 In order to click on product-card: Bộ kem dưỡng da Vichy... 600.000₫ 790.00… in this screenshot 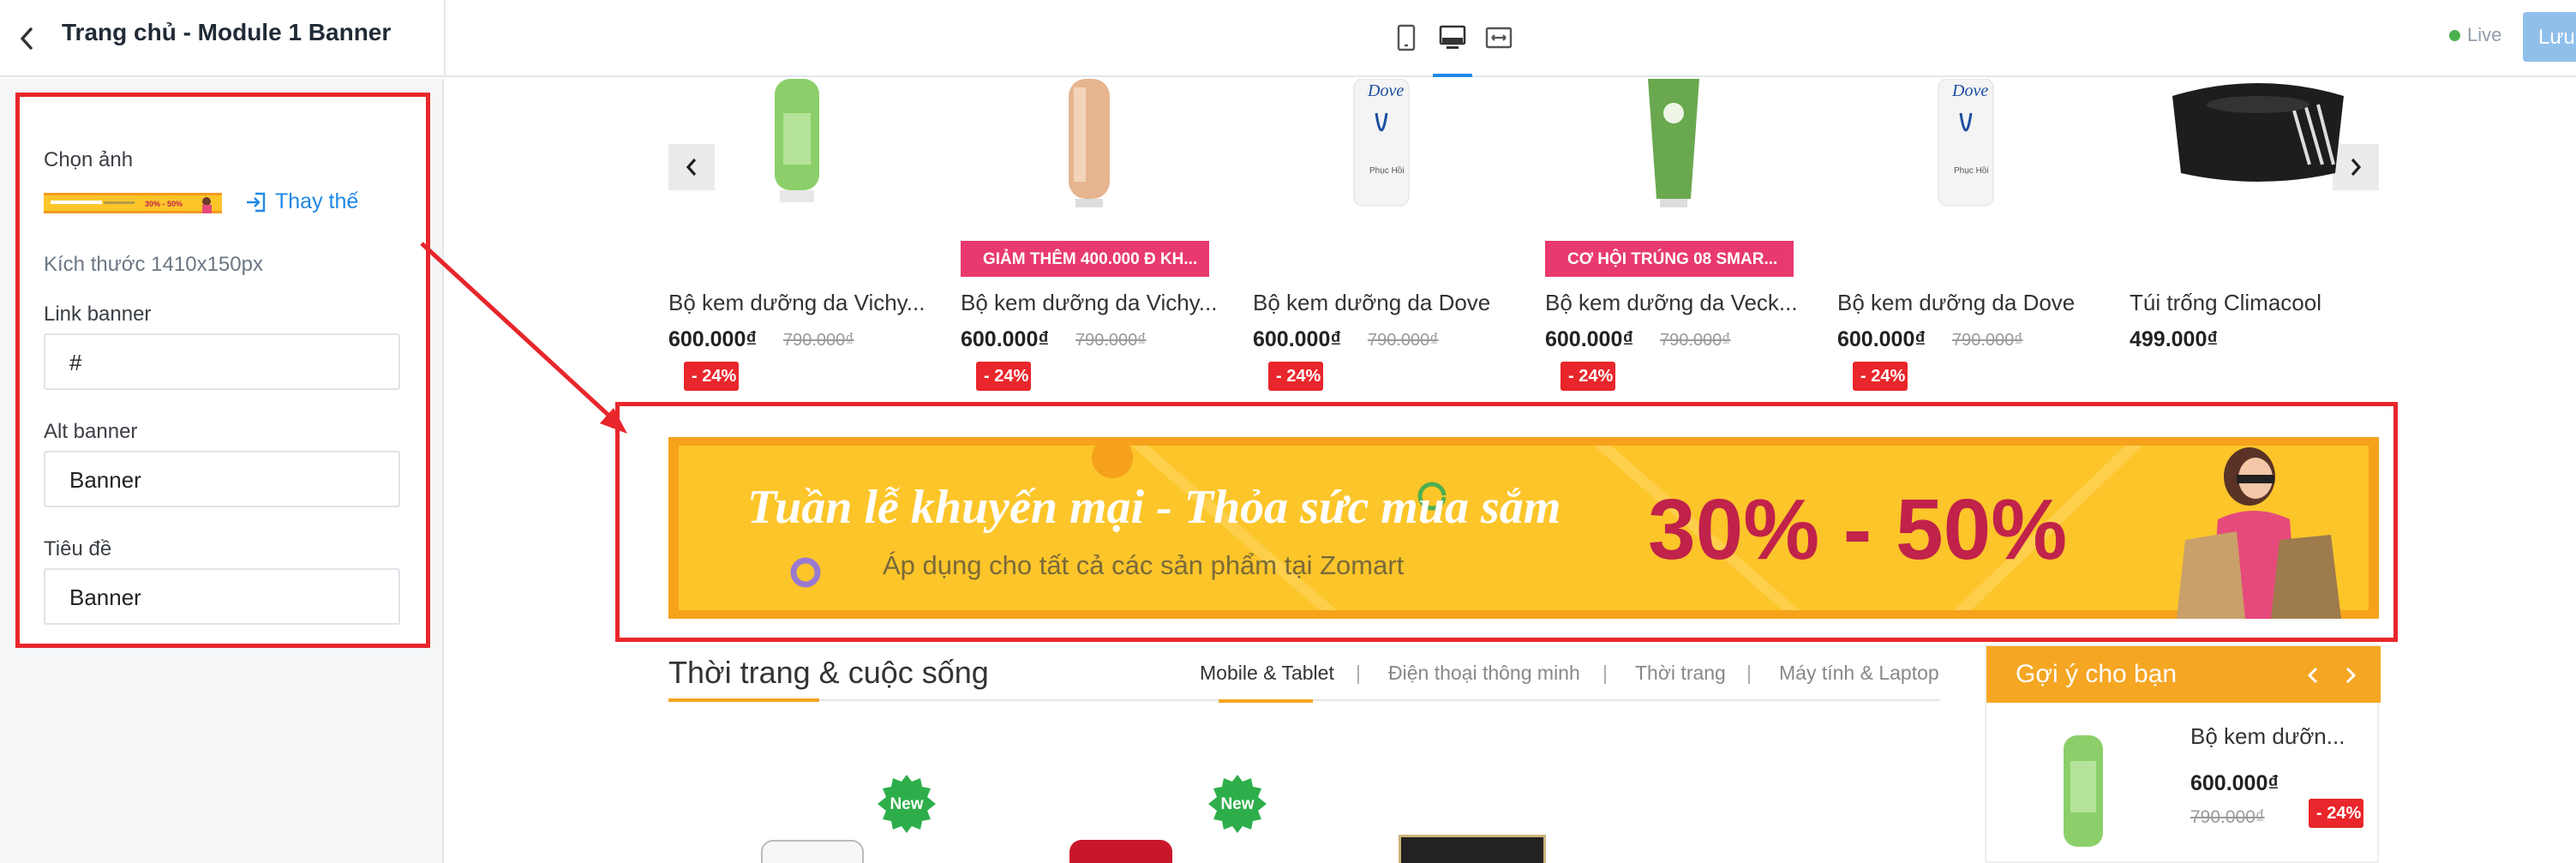, I will do `click(797, 242)`.